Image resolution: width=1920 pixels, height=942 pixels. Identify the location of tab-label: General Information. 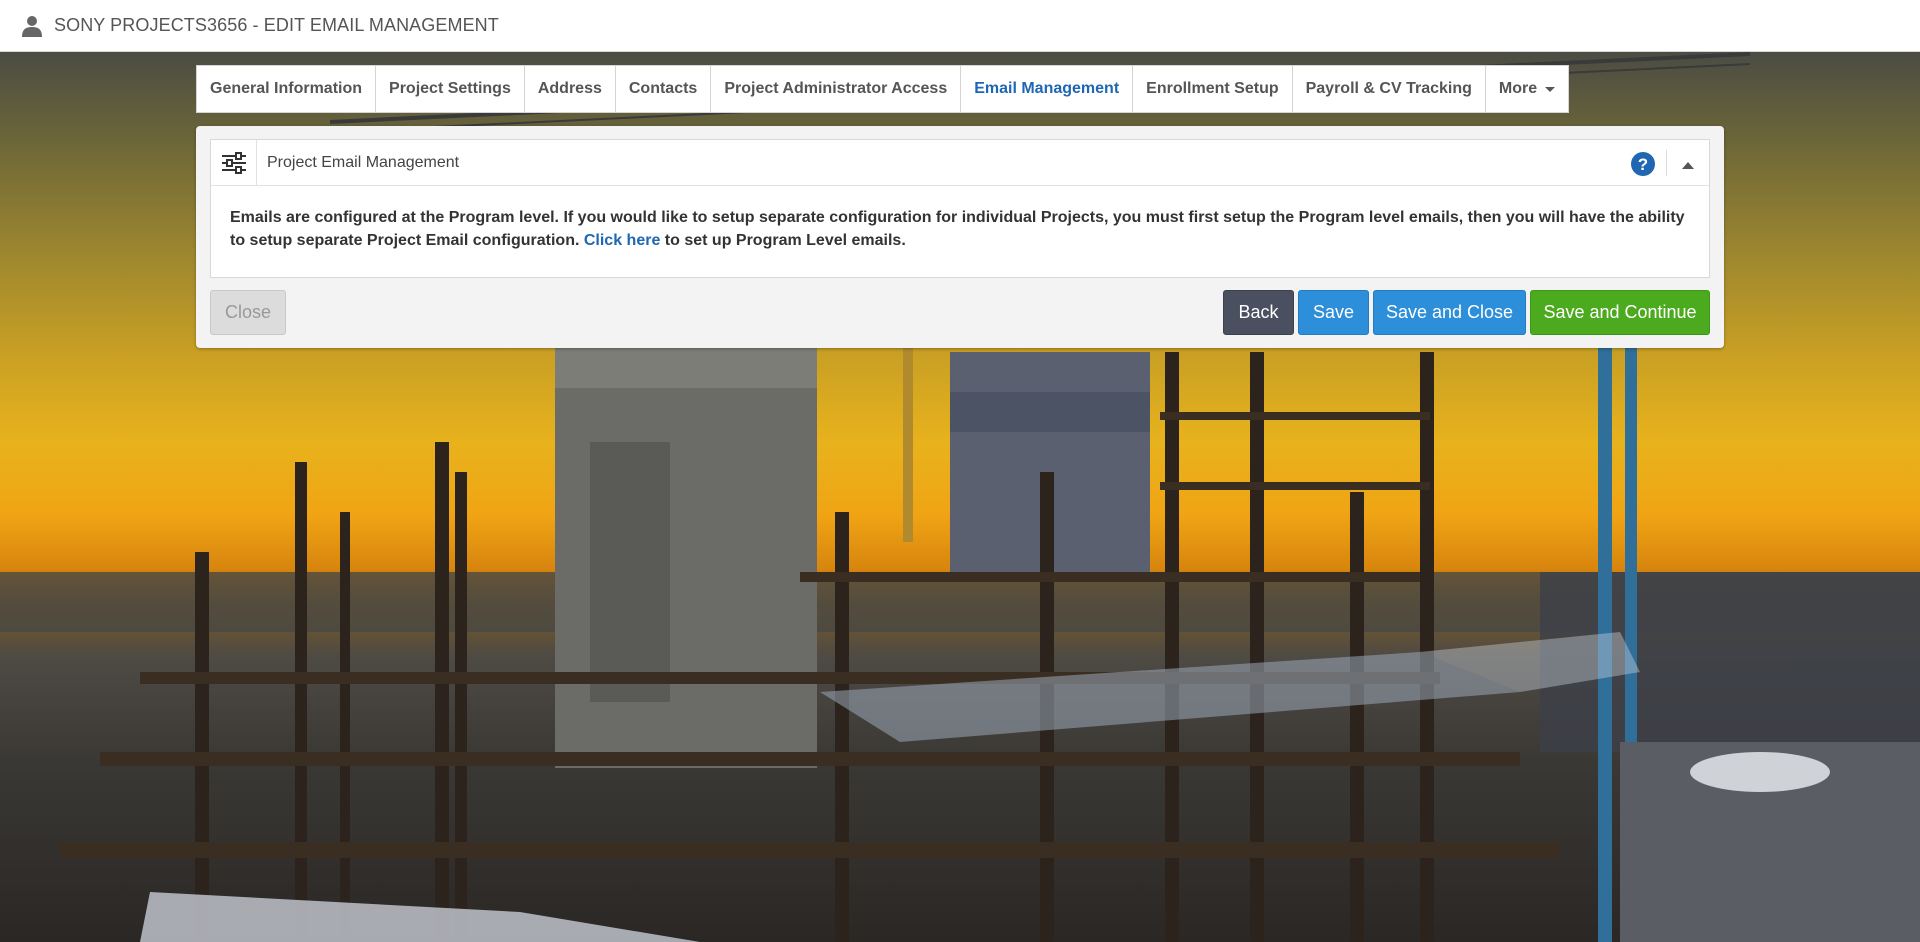
(286, 88).